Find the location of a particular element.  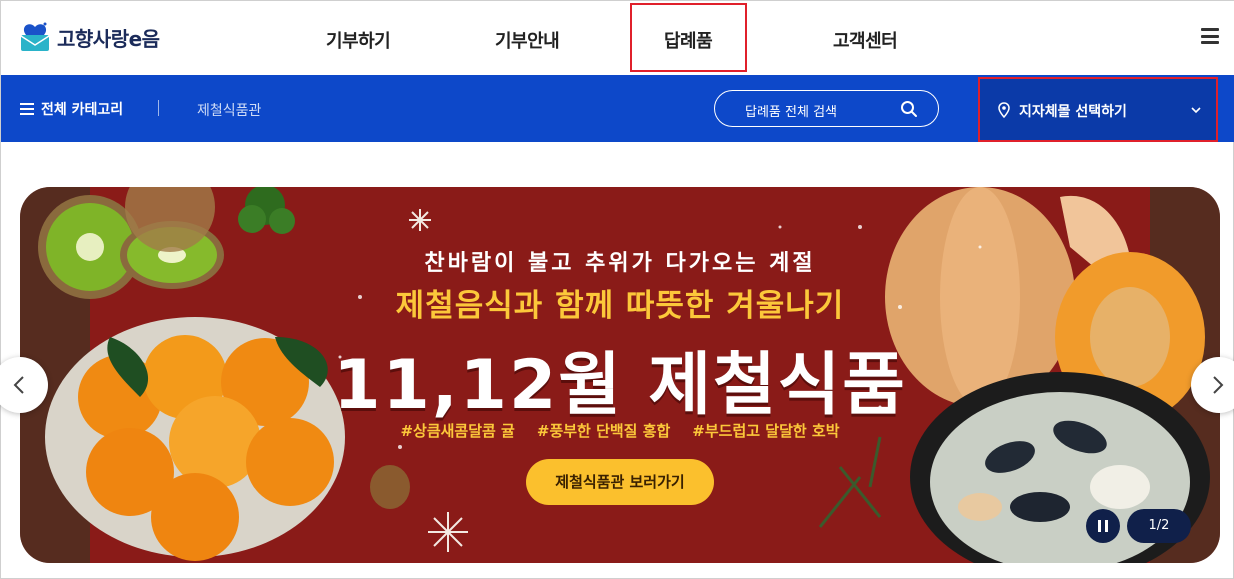

main-nav: 기부하기 기부안내 답례품 고객센터 is located at coordinates (617, 38).